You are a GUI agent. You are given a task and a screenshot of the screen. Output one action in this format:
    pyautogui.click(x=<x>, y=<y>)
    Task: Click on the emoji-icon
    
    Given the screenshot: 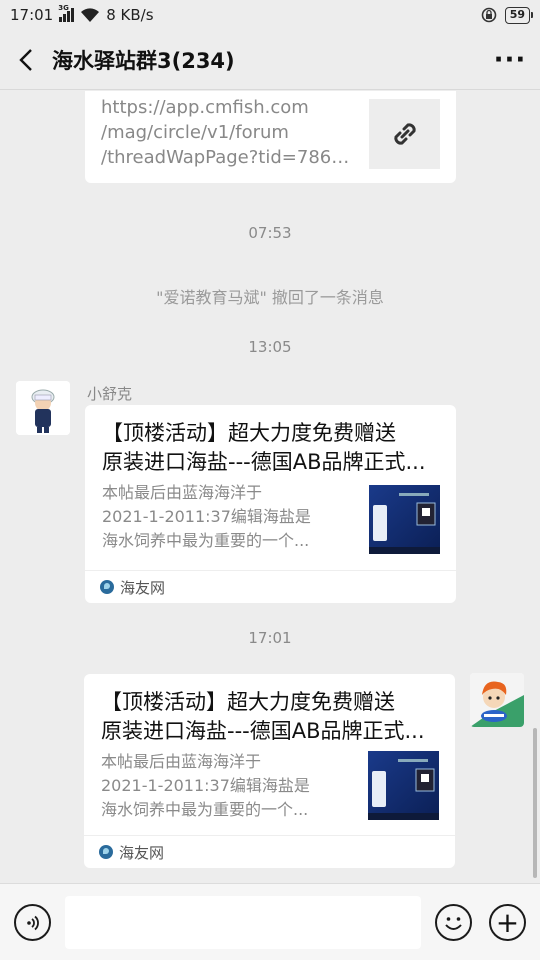 What is the action you would take?
    pyautogui.click(x=453, y=923)
    